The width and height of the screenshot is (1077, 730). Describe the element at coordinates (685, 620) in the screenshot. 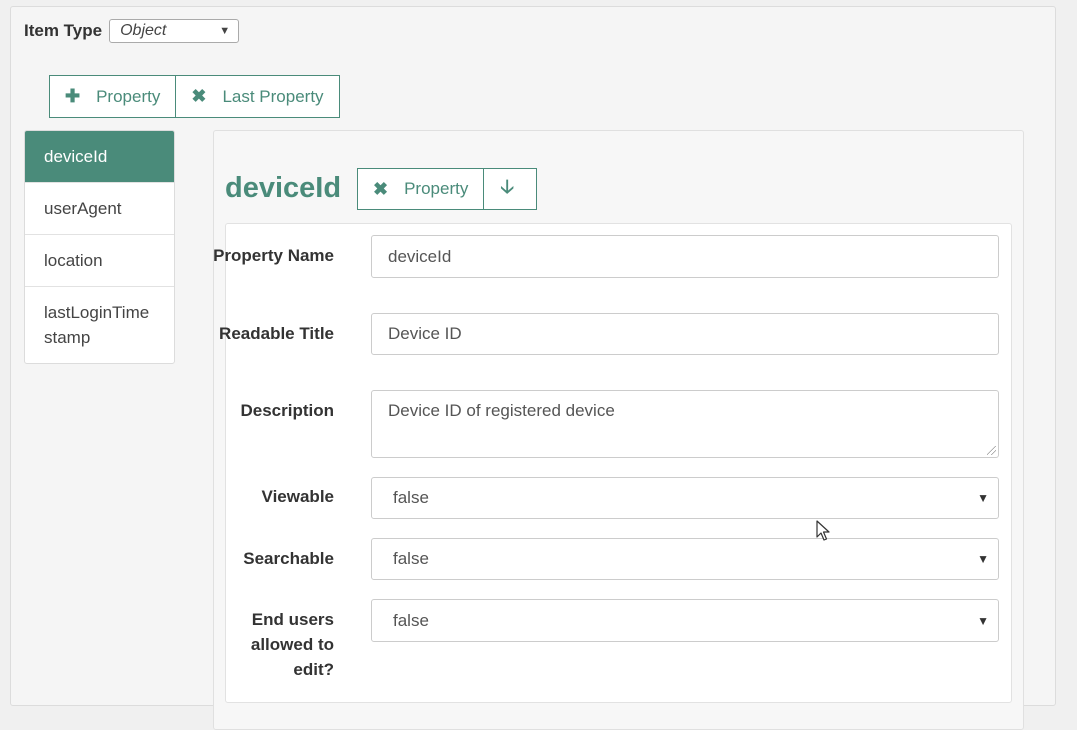

I see `end-users-edit-select: false ▼` at that location.